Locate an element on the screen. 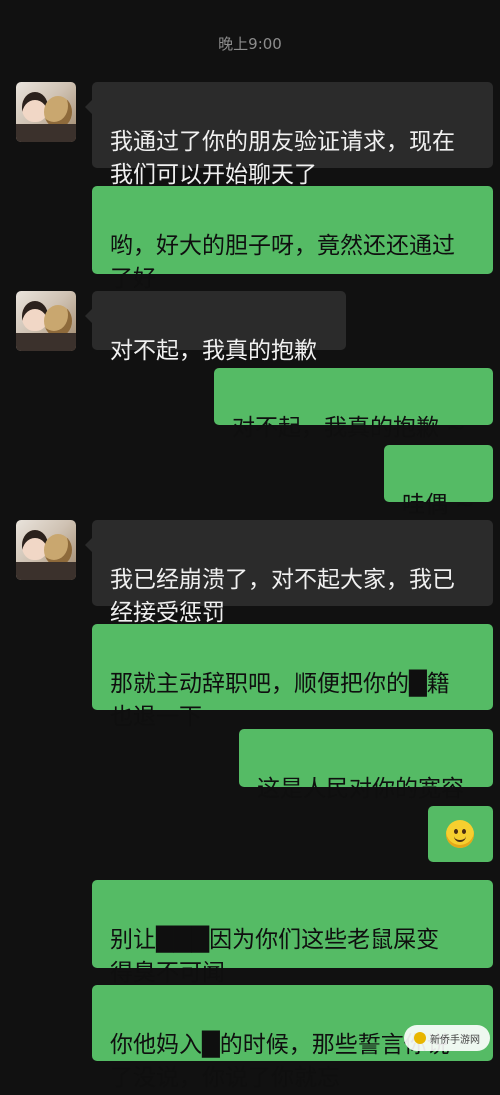  received-message-bubble: 对不起，我真的抱歉 is located at coordinates (215, 327).